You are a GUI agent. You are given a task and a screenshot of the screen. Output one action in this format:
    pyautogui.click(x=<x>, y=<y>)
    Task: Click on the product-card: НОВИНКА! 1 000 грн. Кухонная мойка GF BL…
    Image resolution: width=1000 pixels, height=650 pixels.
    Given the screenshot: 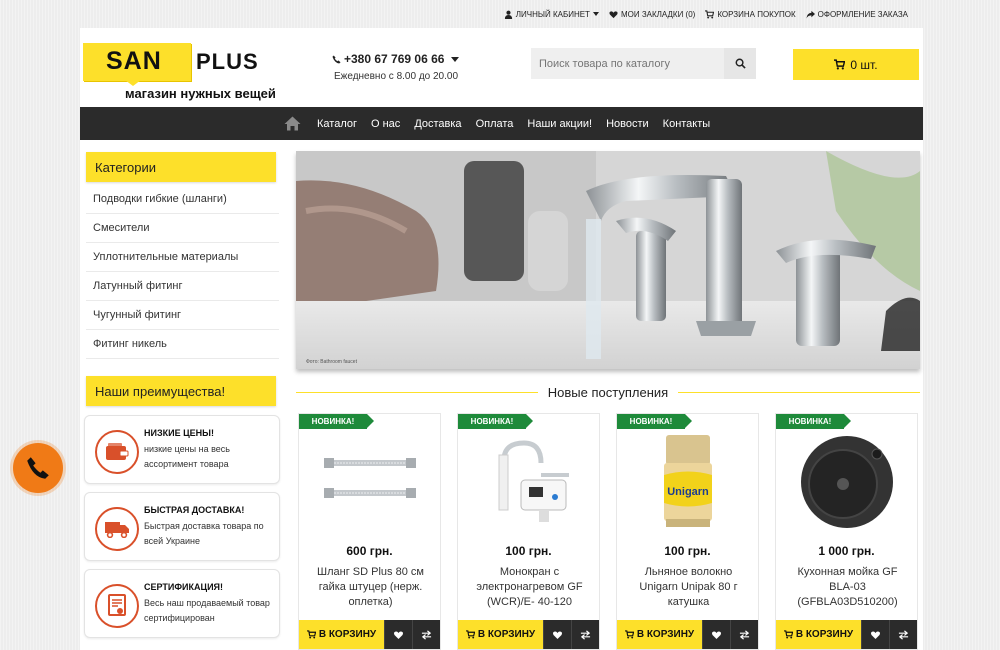 What is the action you would take?
    pyautogui.click(x=846, y=531)
    